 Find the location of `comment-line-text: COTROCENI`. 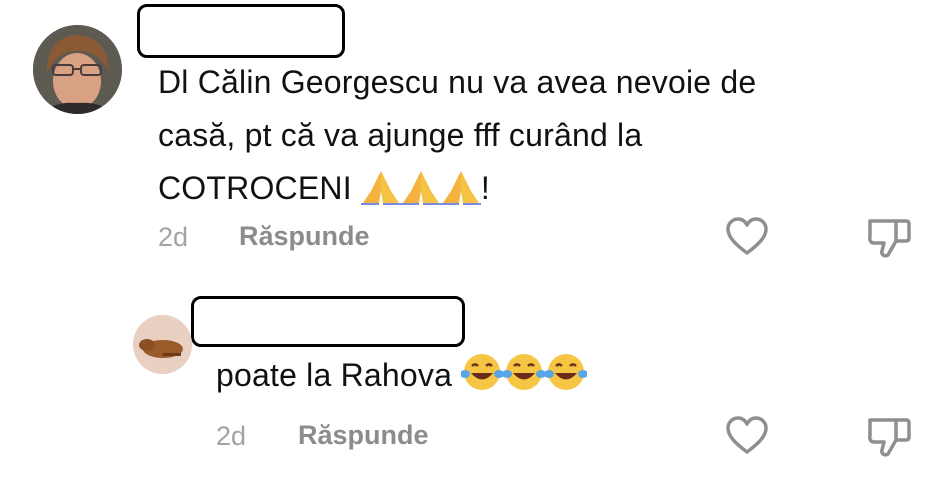

comment-line-text: COTROCENI is located at coordinates (255, 188).